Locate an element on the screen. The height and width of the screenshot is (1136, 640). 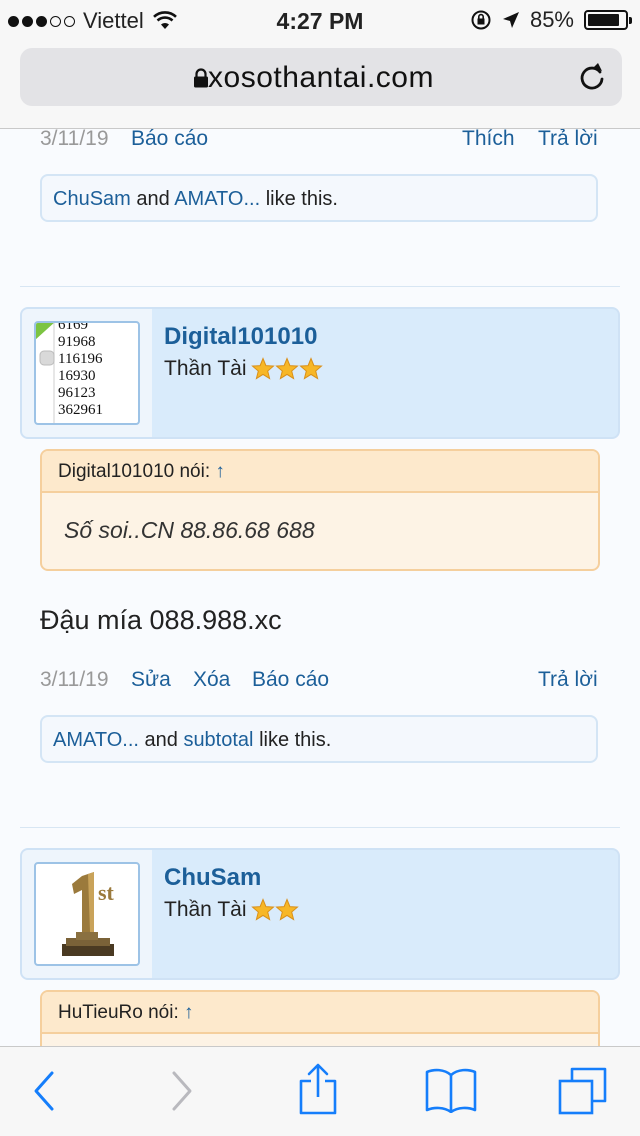
avatar-number-line: 116196 is located at coordinates (80, 359).